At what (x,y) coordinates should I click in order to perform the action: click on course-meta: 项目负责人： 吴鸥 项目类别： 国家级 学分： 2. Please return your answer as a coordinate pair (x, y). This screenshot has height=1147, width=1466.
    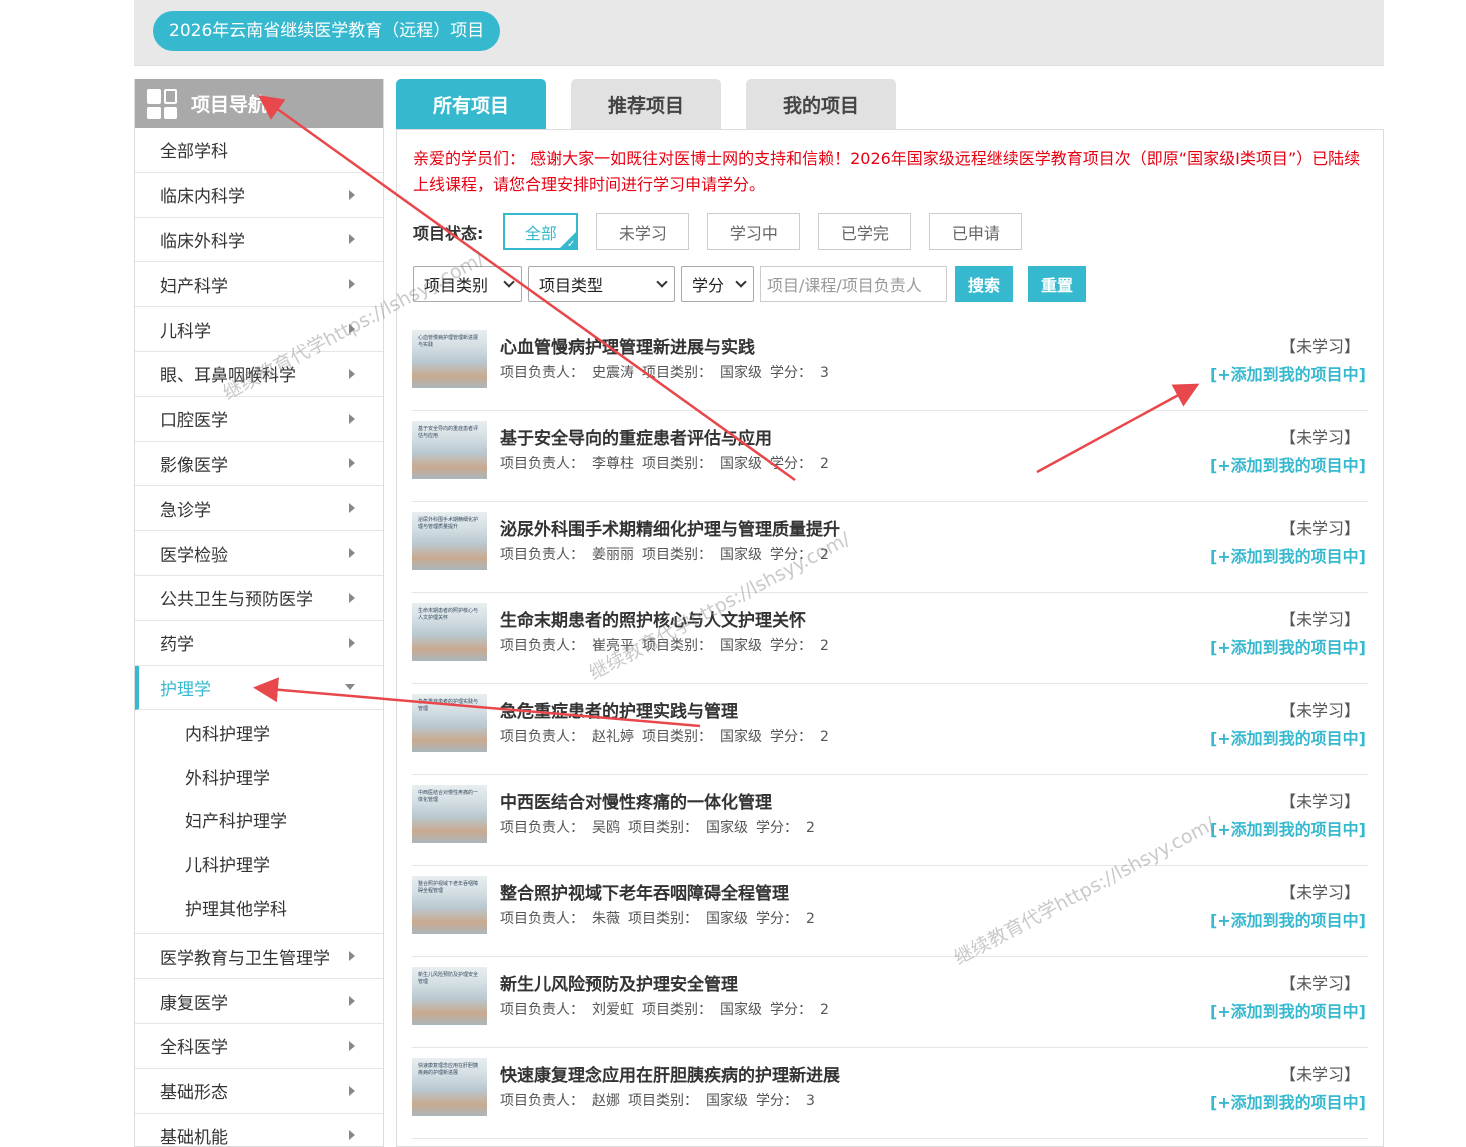
    Looking at the image, I should click on (661, 827).